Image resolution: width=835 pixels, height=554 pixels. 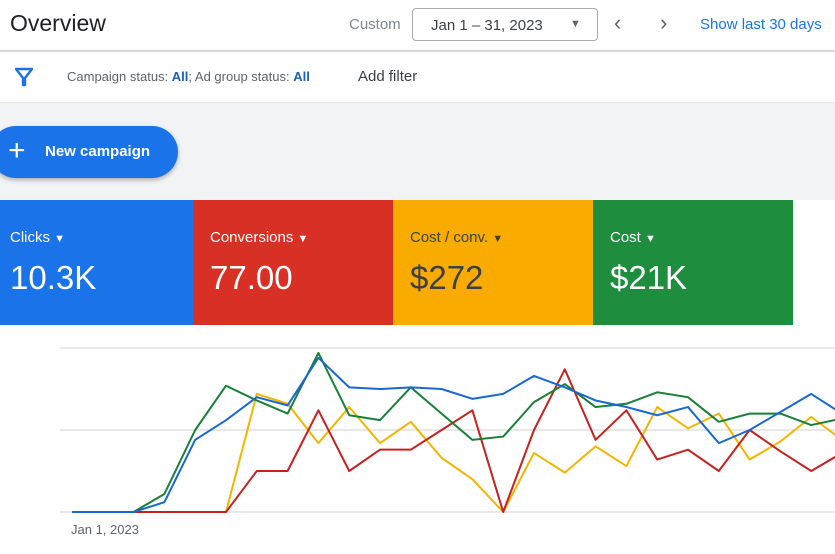 I want to click on new-campaign-label: New campaign, so click(x=98, y=151).